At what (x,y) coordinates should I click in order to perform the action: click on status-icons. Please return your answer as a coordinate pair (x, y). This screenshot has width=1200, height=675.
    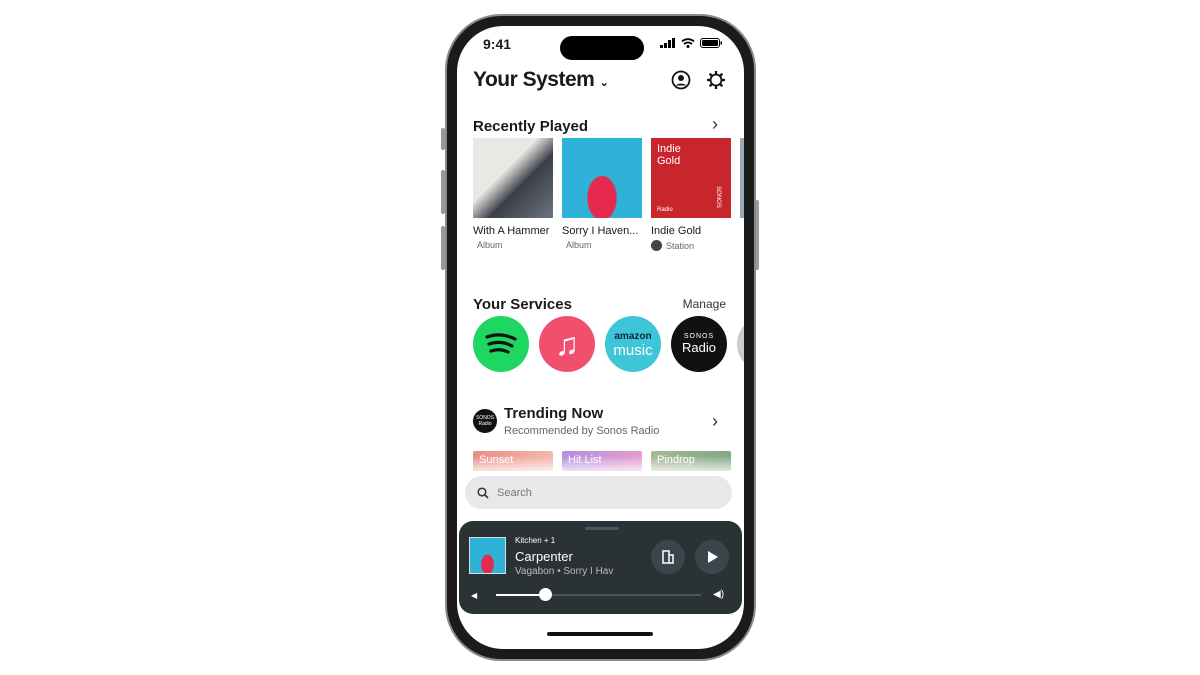
    Looking at the image, I should click on (691, 43).